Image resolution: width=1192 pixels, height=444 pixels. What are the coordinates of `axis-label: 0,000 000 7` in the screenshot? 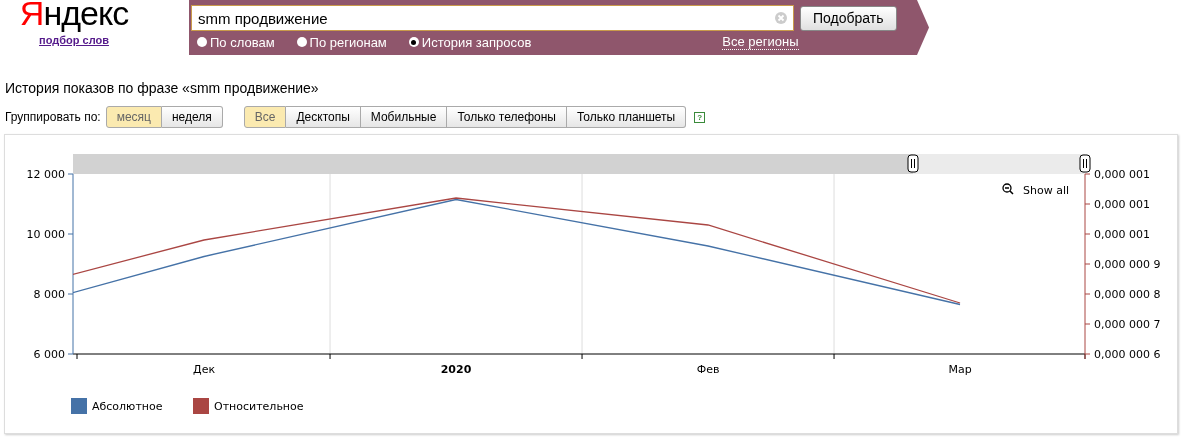 It's located at (1127, 324).